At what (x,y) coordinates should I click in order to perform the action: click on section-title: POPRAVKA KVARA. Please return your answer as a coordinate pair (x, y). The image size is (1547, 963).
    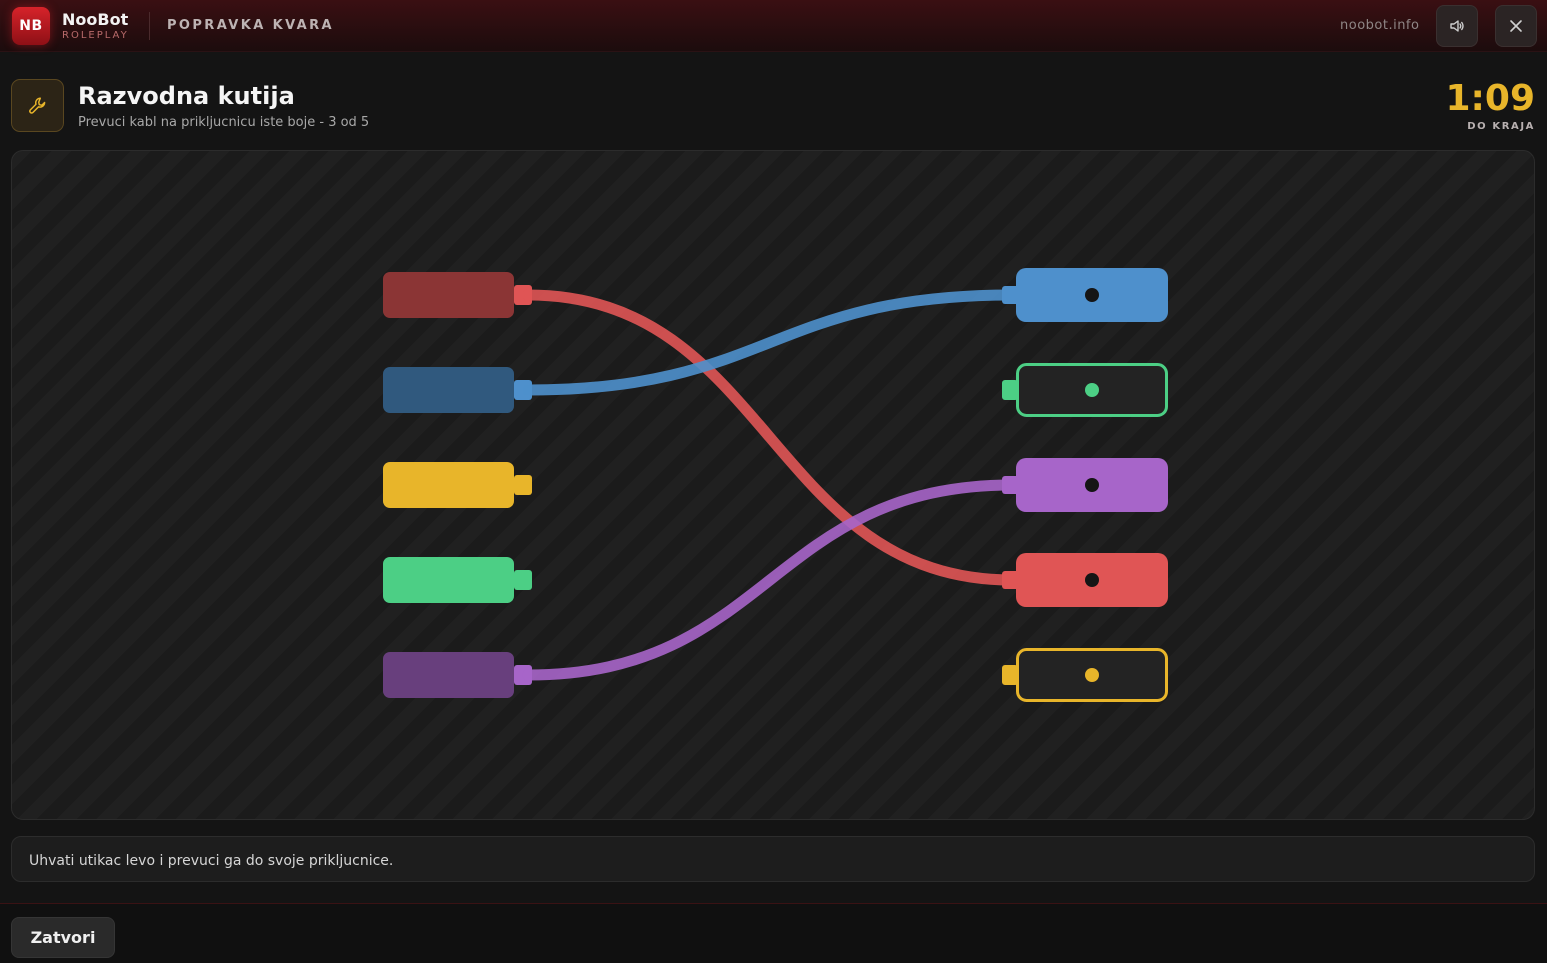
    Looking at the image, I should click on (251, 25).